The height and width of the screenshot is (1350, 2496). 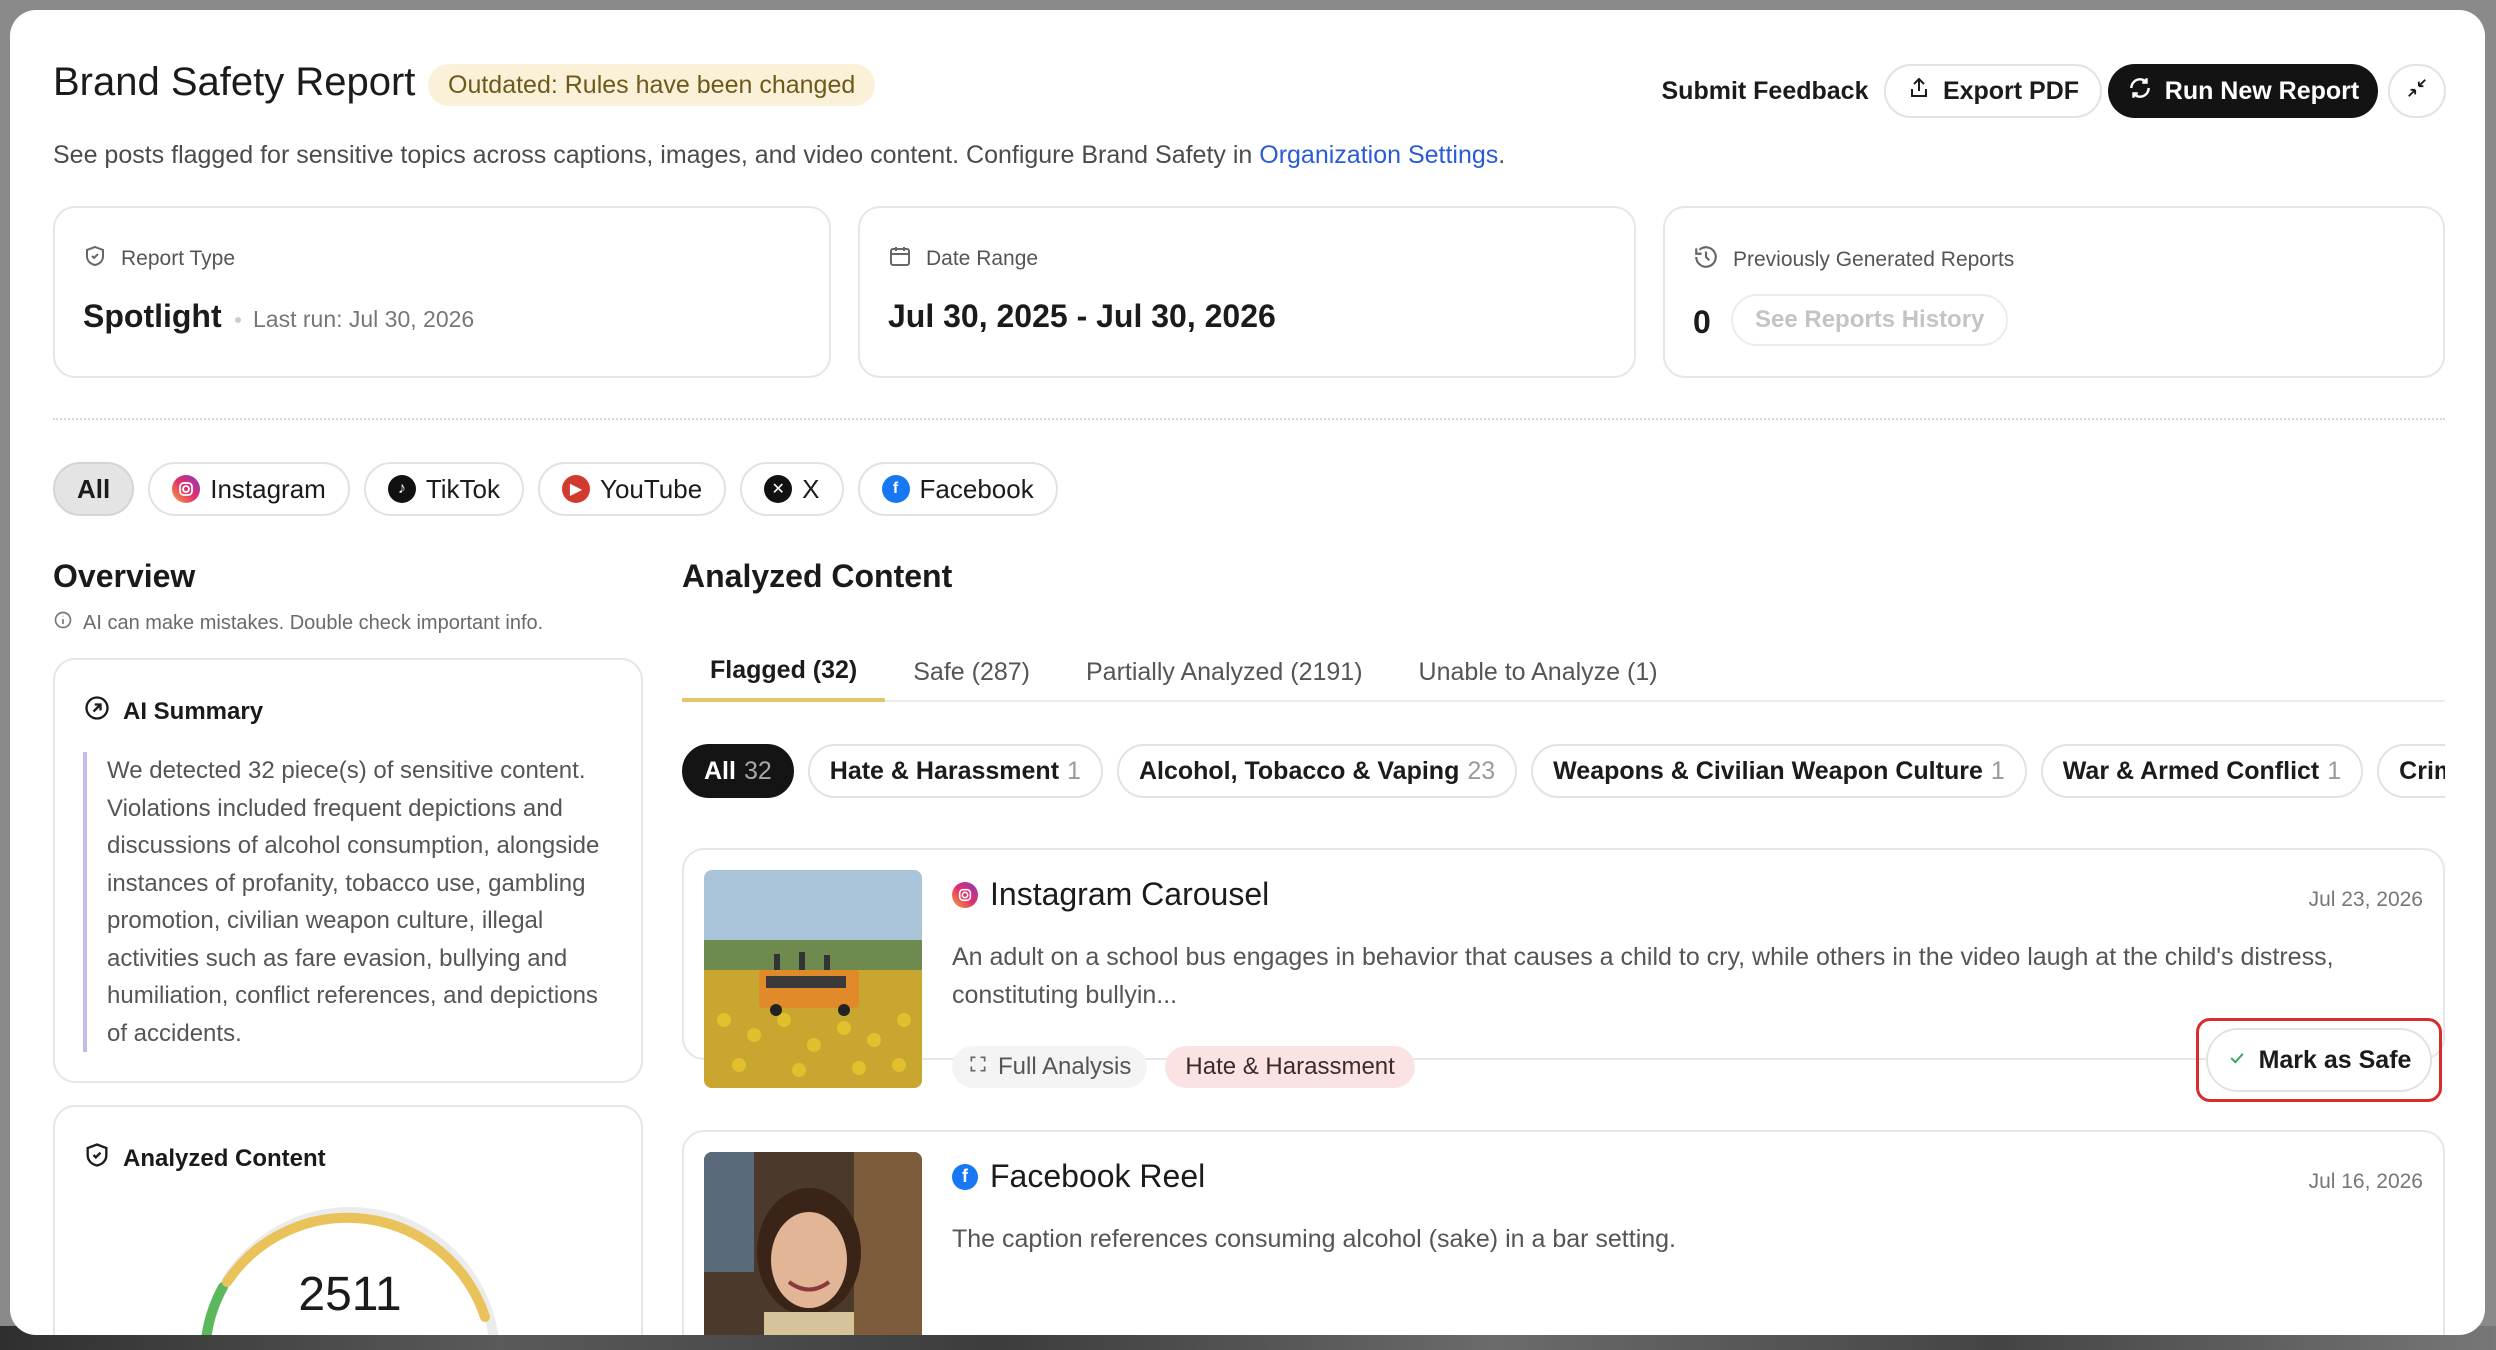 I want to click on previous-reports-label: Previously Generated Reports, so click(x=1853, y=260).